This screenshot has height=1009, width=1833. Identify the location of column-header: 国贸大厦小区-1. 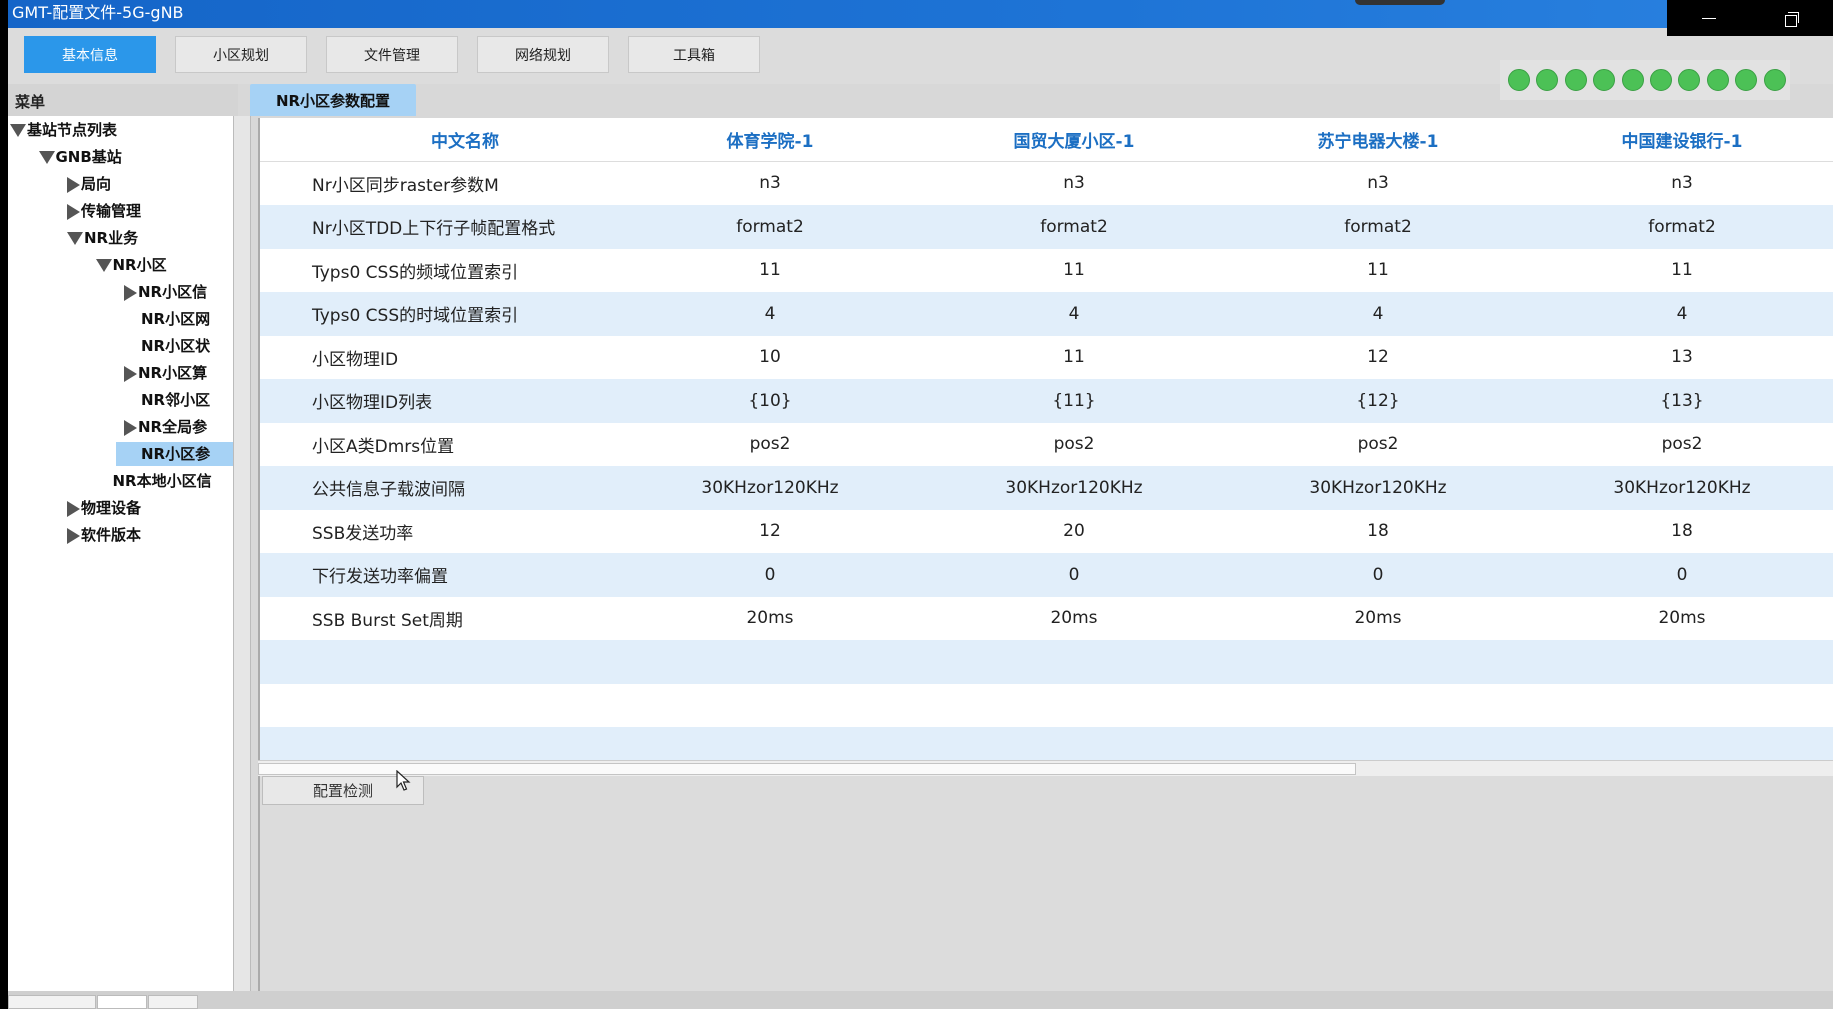
(1074, 139).